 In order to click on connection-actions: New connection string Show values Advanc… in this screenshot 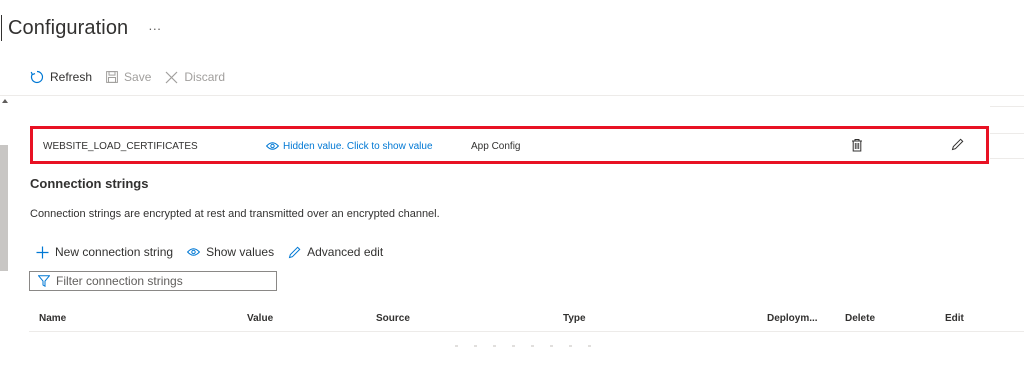, I will do `click(216, 252)`.